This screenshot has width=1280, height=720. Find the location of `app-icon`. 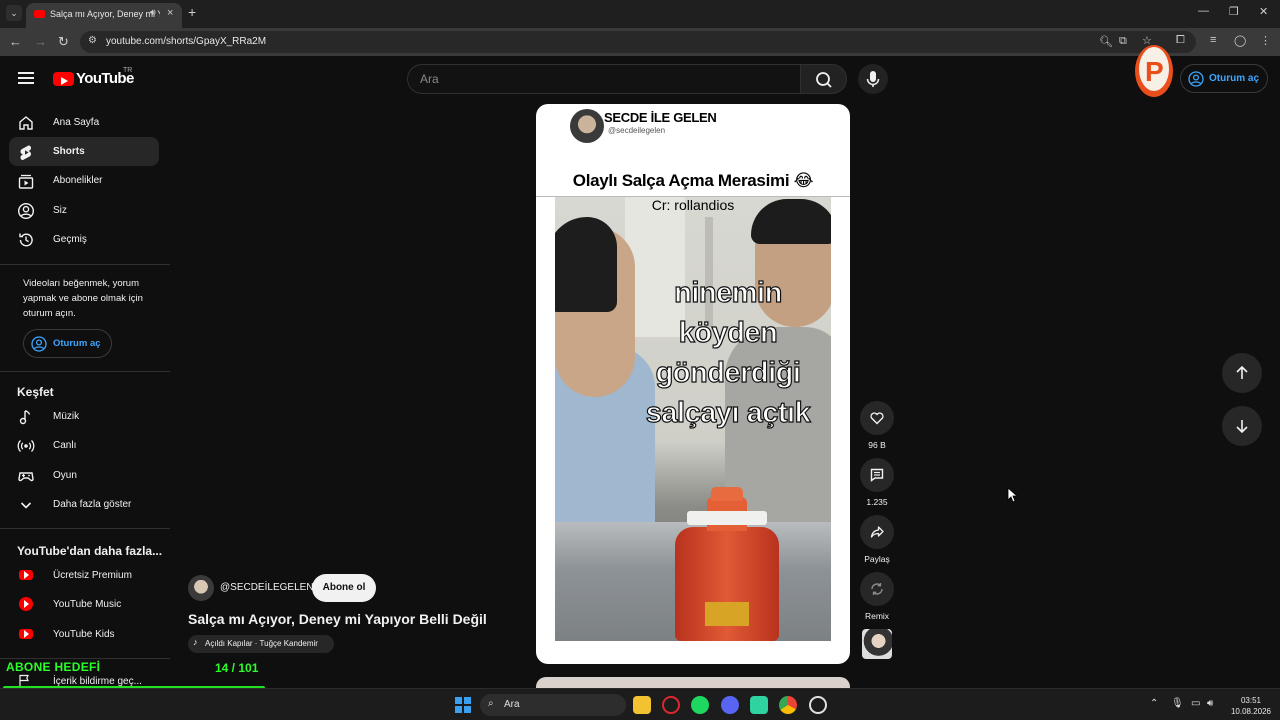

app-icon is located at coordinates (759, 705).